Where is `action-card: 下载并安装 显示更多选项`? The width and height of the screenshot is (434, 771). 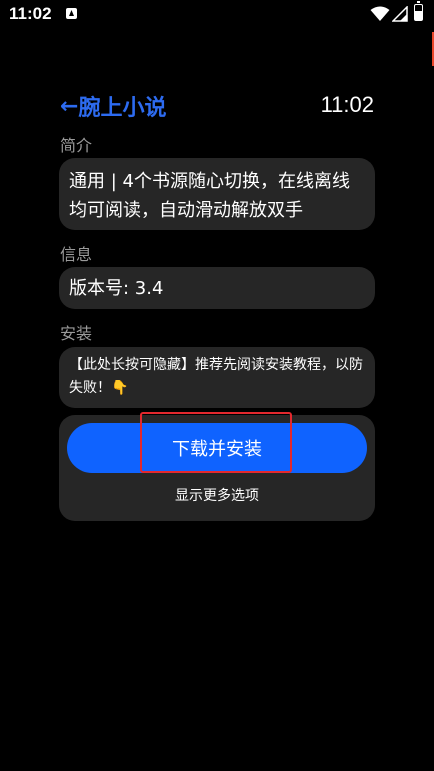 action-card: 下载并安装 显示更多选项 is located at coordinates (217, 468).